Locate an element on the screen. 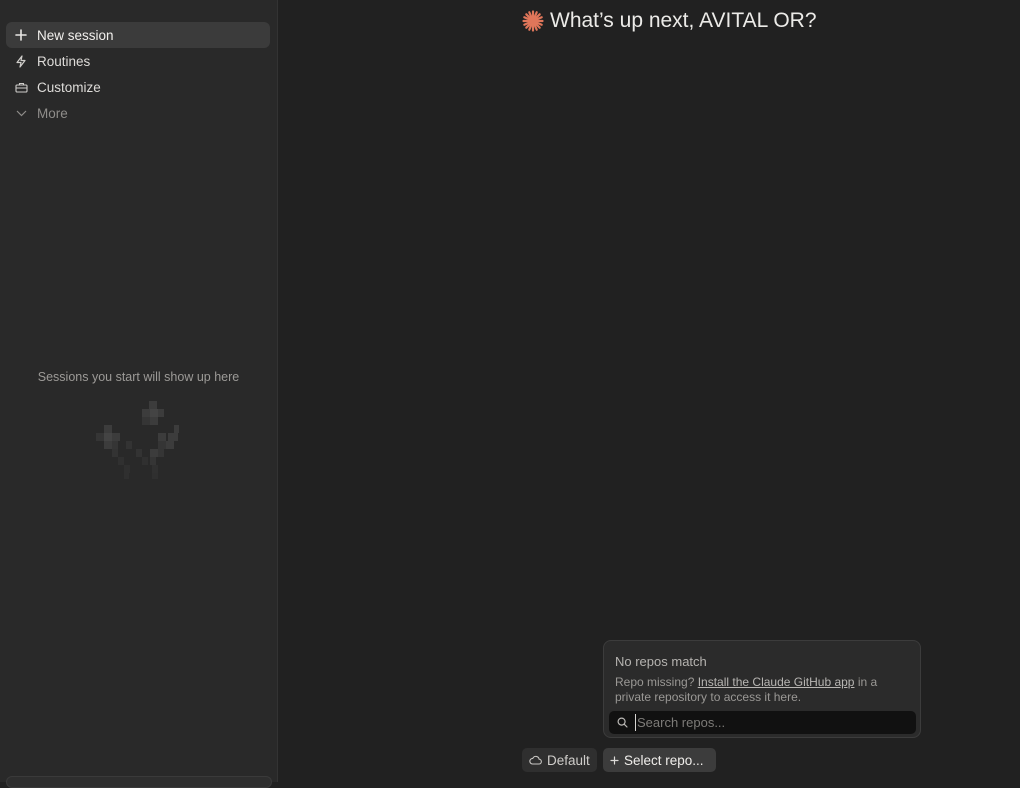  briefcase-icon is located at coordinates (21, 87).